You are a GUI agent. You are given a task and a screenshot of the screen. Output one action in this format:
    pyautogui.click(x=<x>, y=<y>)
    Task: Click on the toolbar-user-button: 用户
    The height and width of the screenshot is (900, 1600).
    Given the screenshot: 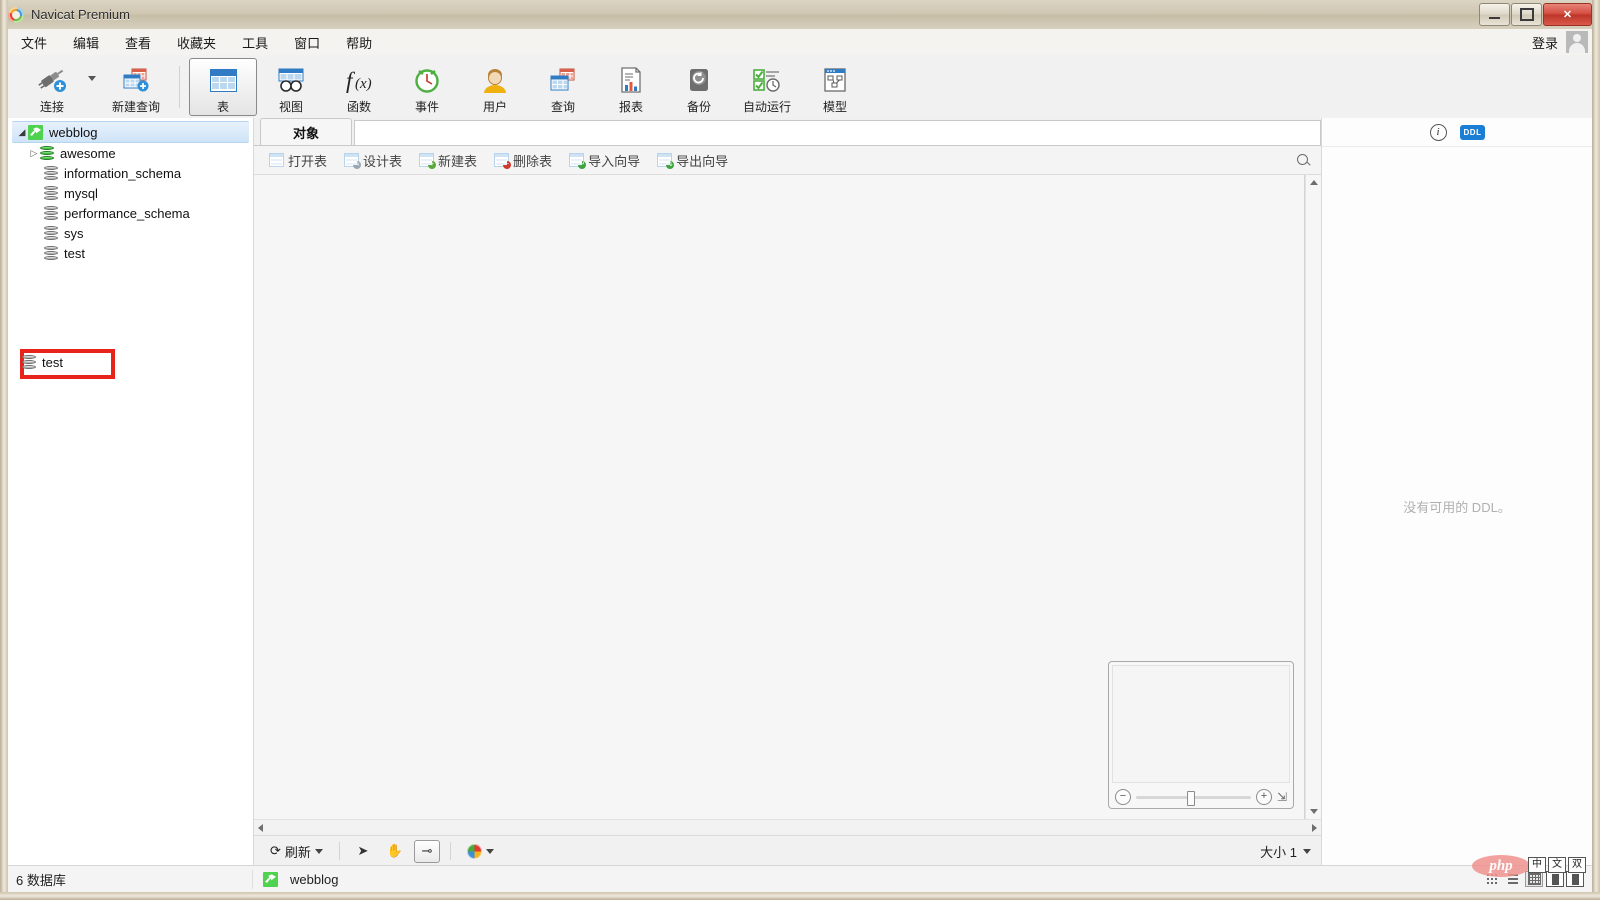 What is the action you would take?
    pyautogui.click(x=495, y=87)
    